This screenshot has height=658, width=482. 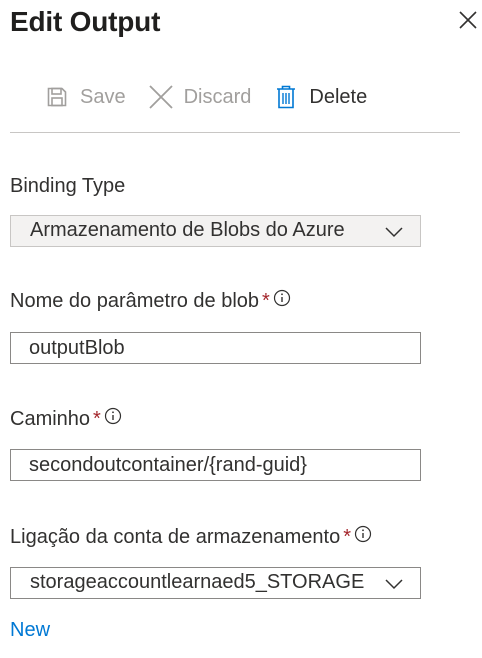 I want to click on path-label: Caminho *, so click(x=66, y=419).